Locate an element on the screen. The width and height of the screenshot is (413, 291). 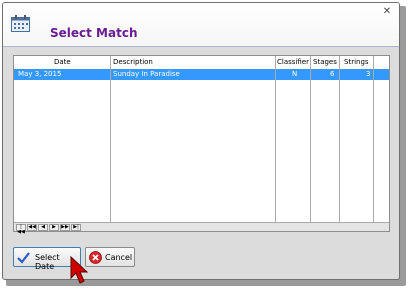
column-header-classifier: Classifier is located at coordinates (293, 62).